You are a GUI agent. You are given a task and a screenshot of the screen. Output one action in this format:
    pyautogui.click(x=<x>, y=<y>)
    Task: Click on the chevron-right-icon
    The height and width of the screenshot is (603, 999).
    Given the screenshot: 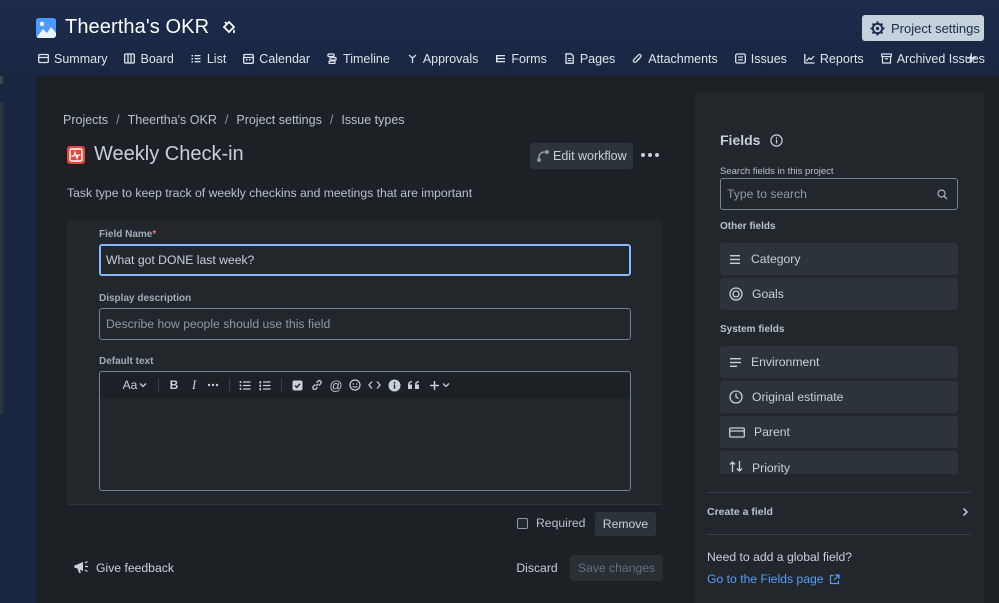 What is the action you would take?
    pyautogui.click(x=965, y=512)
    